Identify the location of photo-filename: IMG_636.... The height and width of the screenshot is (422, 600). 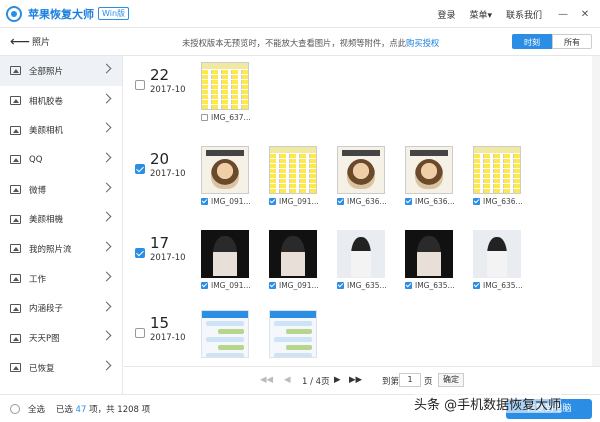
(435, 201).